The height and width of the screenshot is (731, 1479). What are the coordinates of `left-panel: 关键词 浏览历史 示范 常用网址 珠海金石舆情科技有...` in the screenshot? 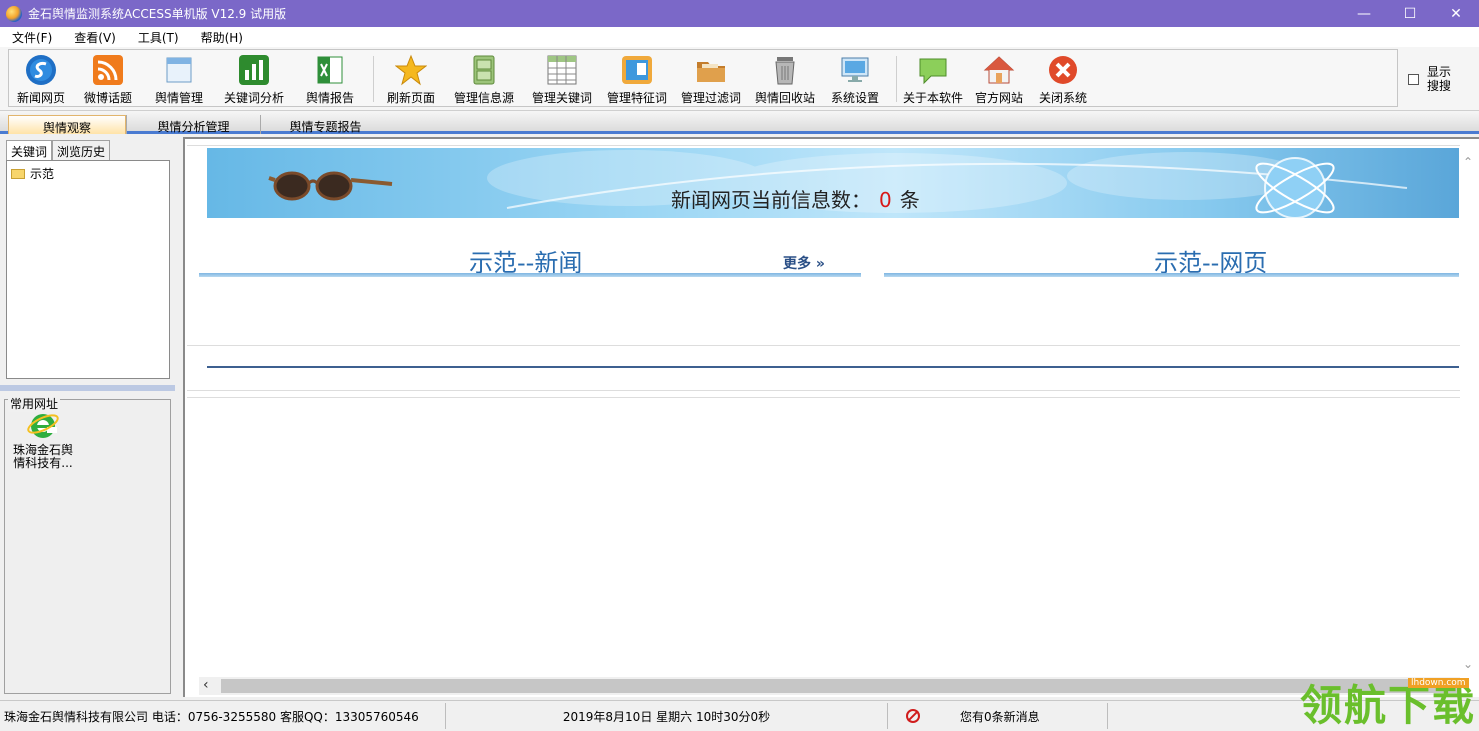 It's located at (87, 417).